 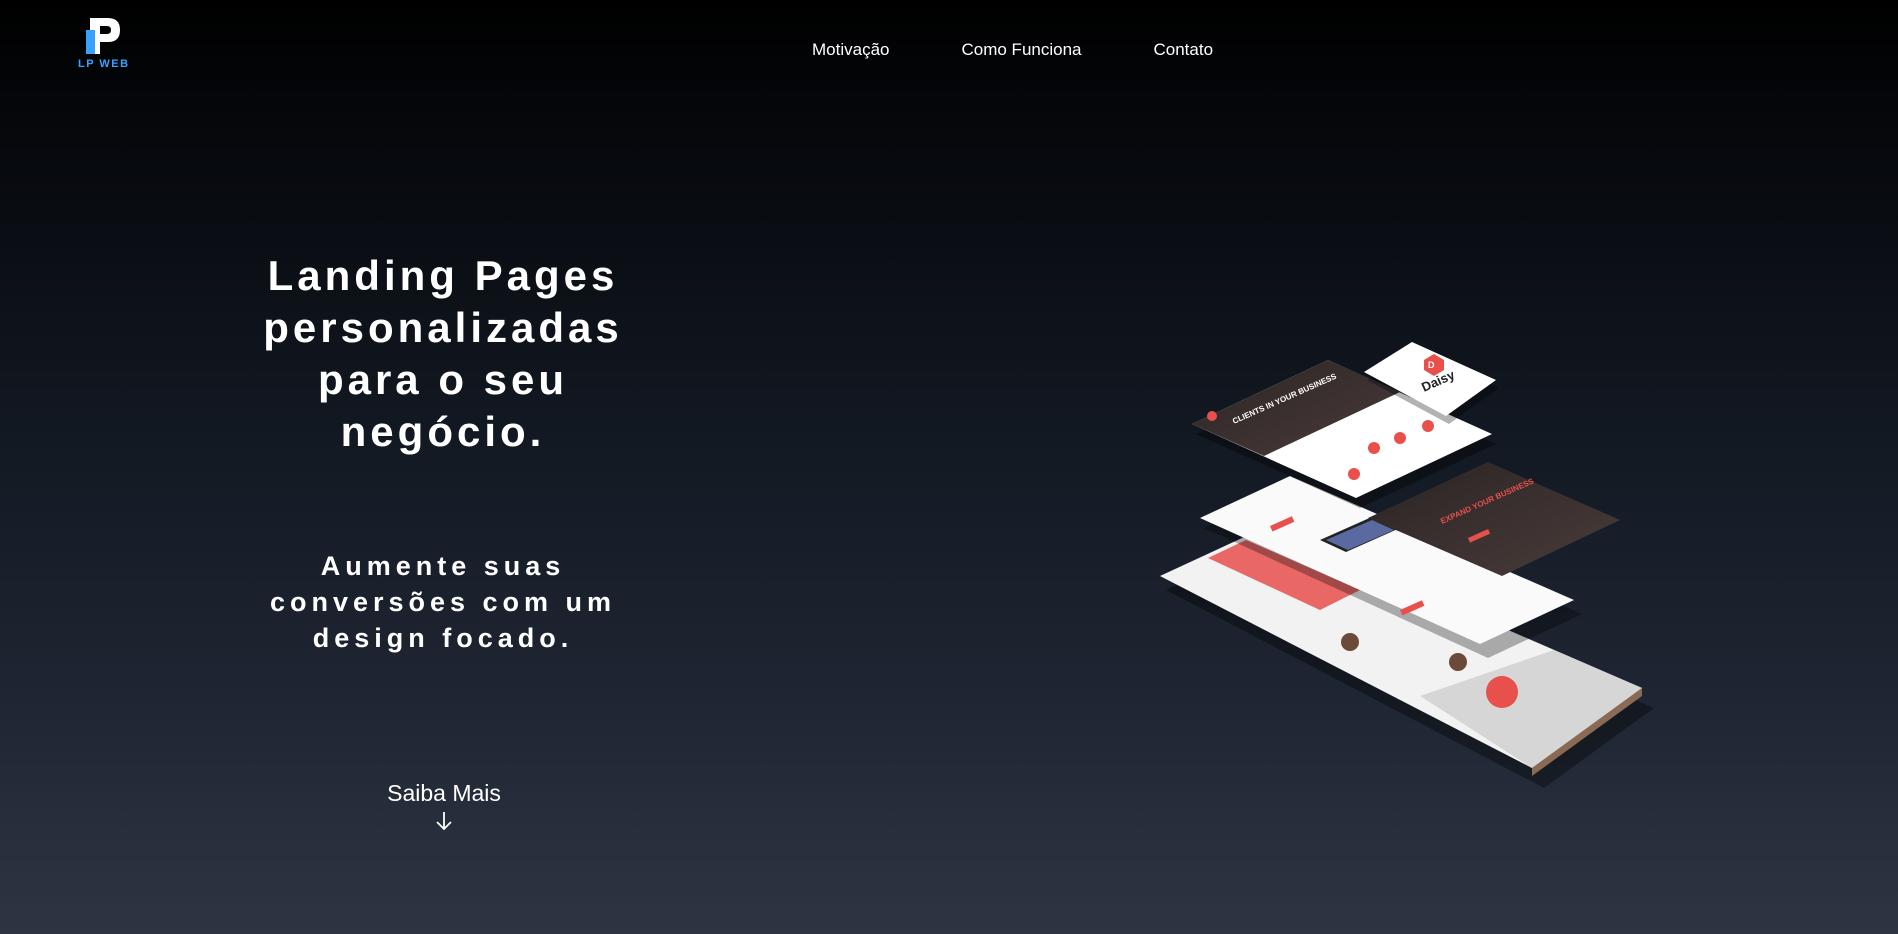 What do you see at coordinates (444, 793) in the screenshot?
I see `cta-label: Saiba Mais` at bounding box center [444, 793].